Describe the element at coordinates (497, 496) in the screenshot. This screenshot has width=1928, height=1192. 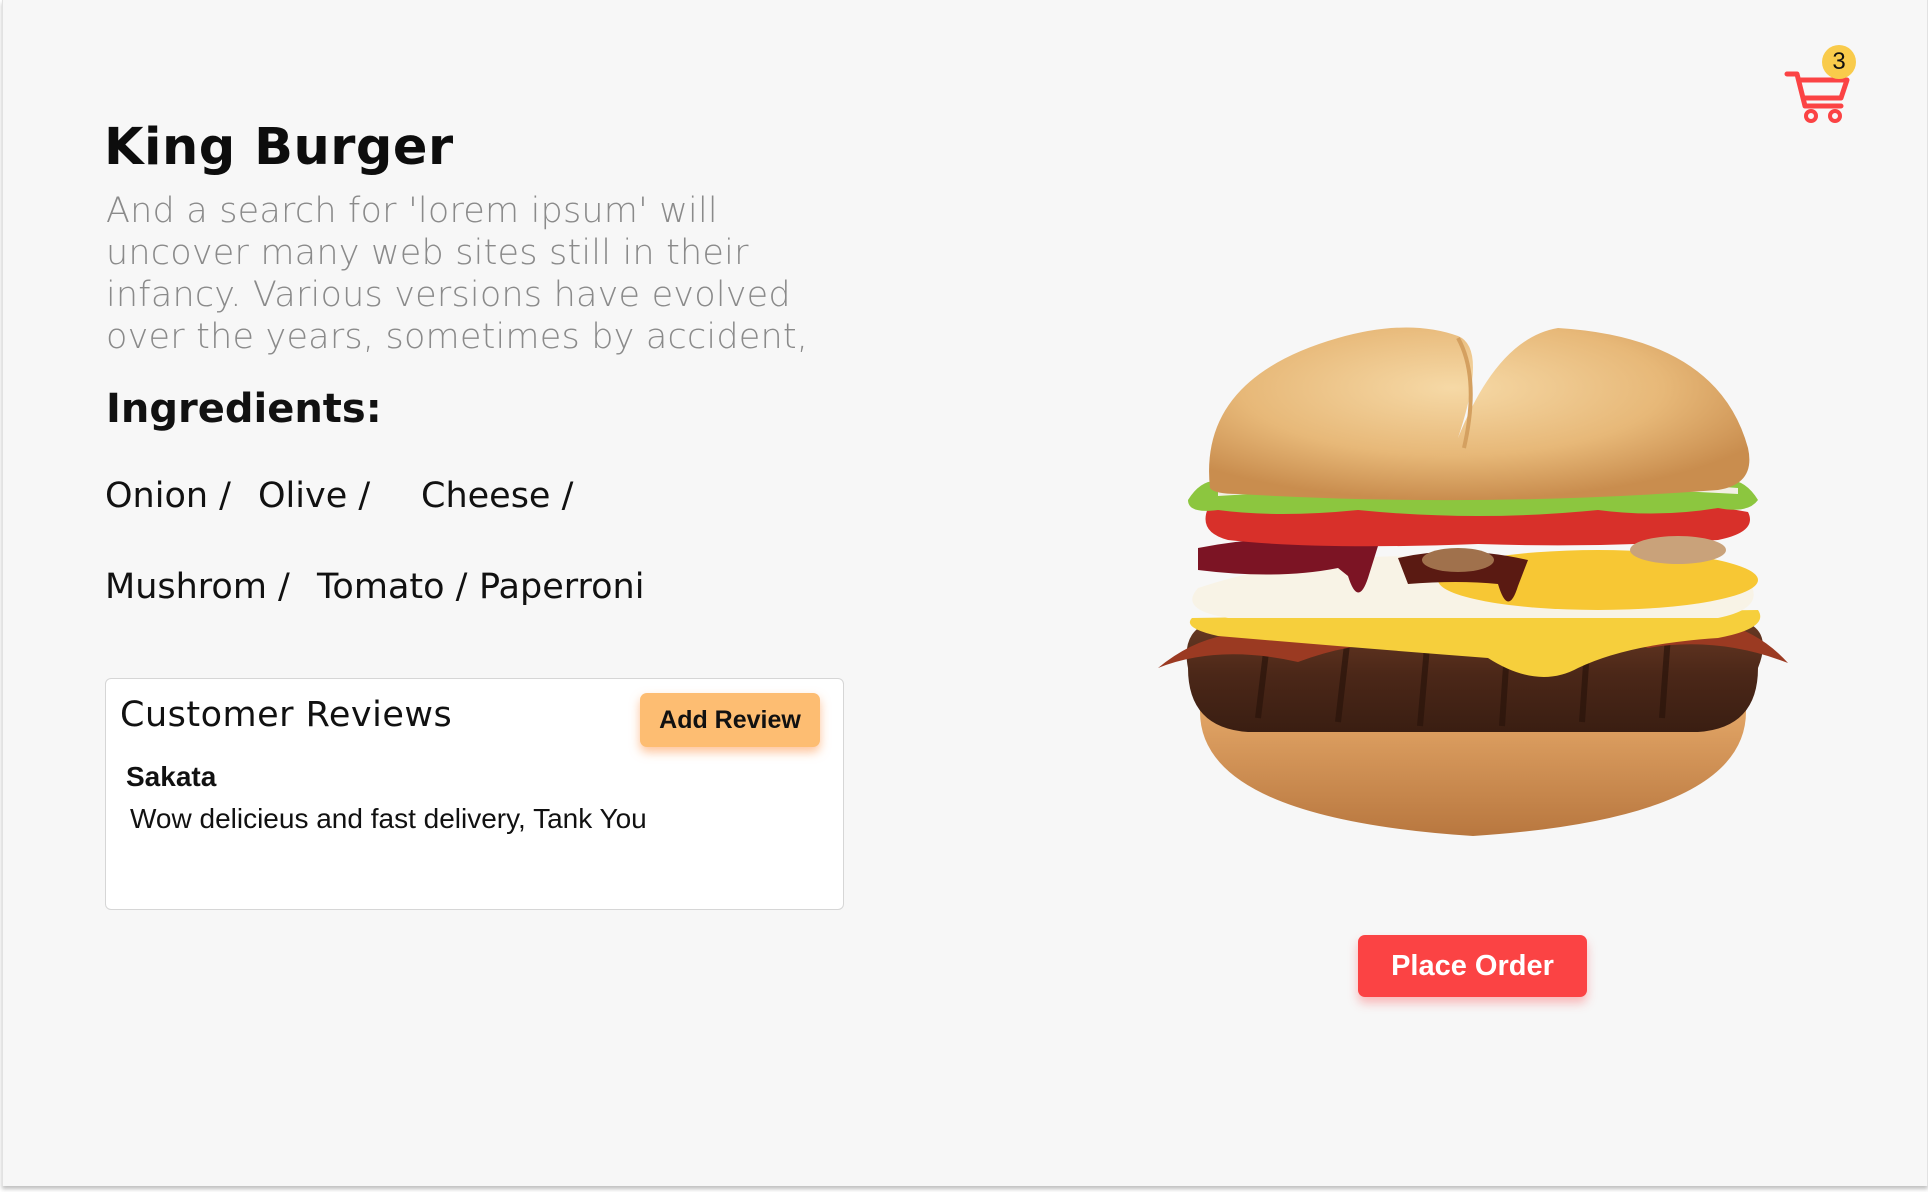
I see `ingredient-cheese: Cheese /` at that location.